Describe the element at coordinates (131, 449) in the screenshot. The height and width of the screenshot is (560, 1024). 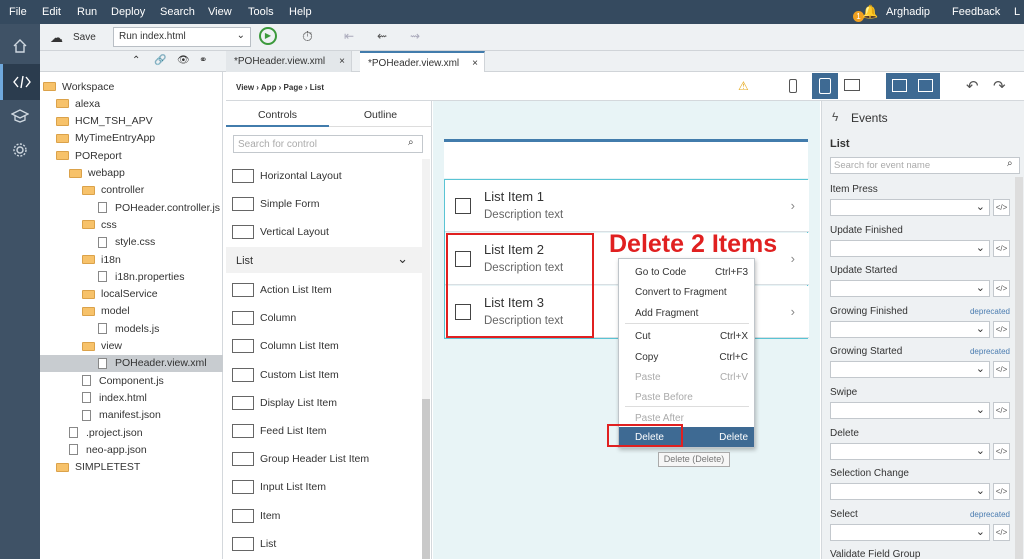
I see `tree-item: neo-app.json` at that location.